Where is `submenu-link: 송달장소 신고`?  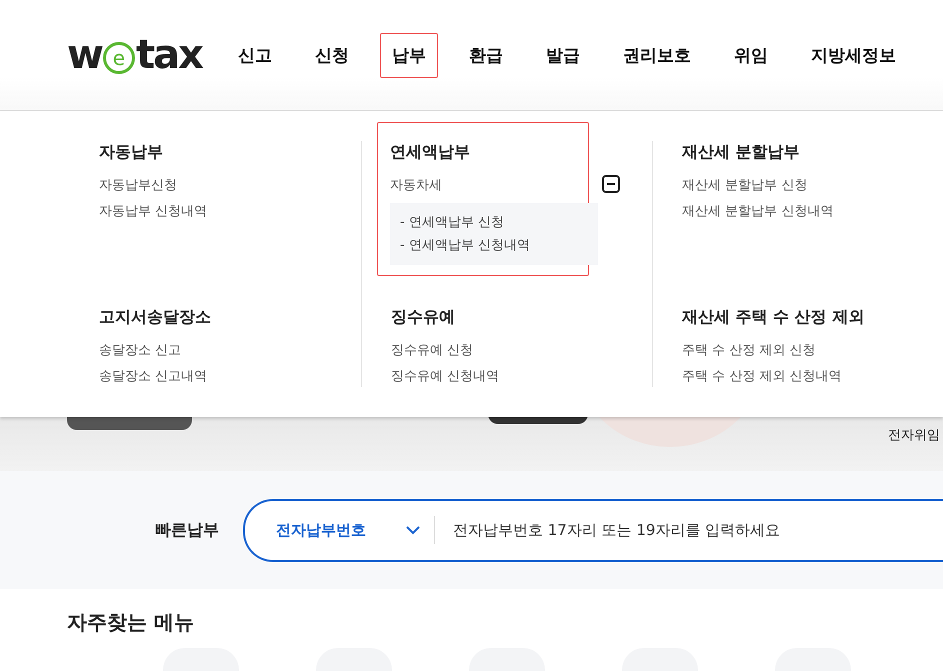 submenu-link: 송달장소 신고 is located at coordinates (229, 351).